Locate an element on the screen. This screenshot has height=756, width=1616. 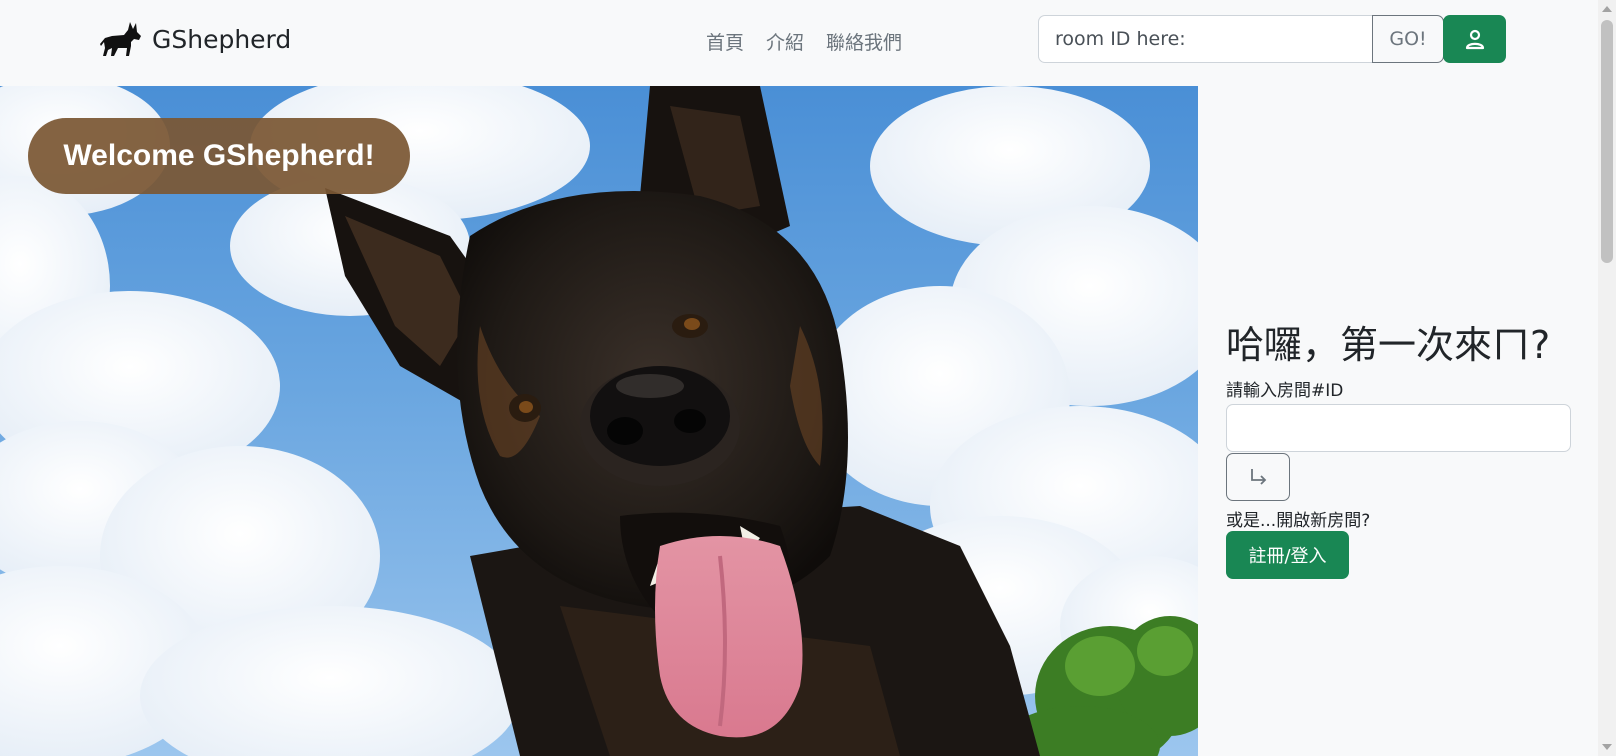
welcome-heading: 哈囉，第一次來ㄇ? is located at coordinates (1388, 345).